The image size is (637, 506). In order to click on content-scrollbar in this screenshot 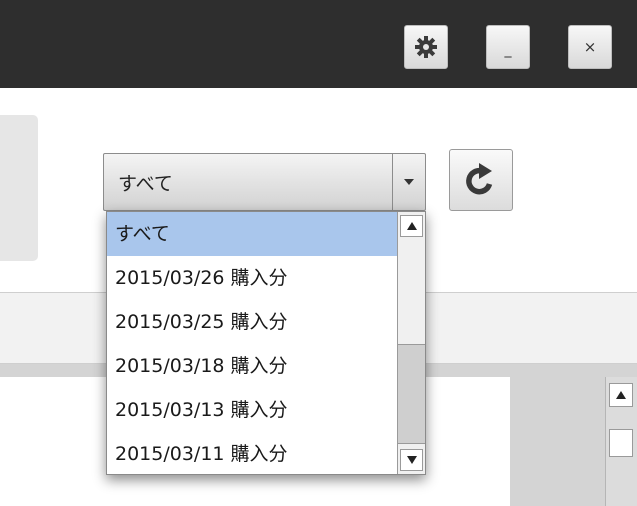, I will do `click(621, 441)`.